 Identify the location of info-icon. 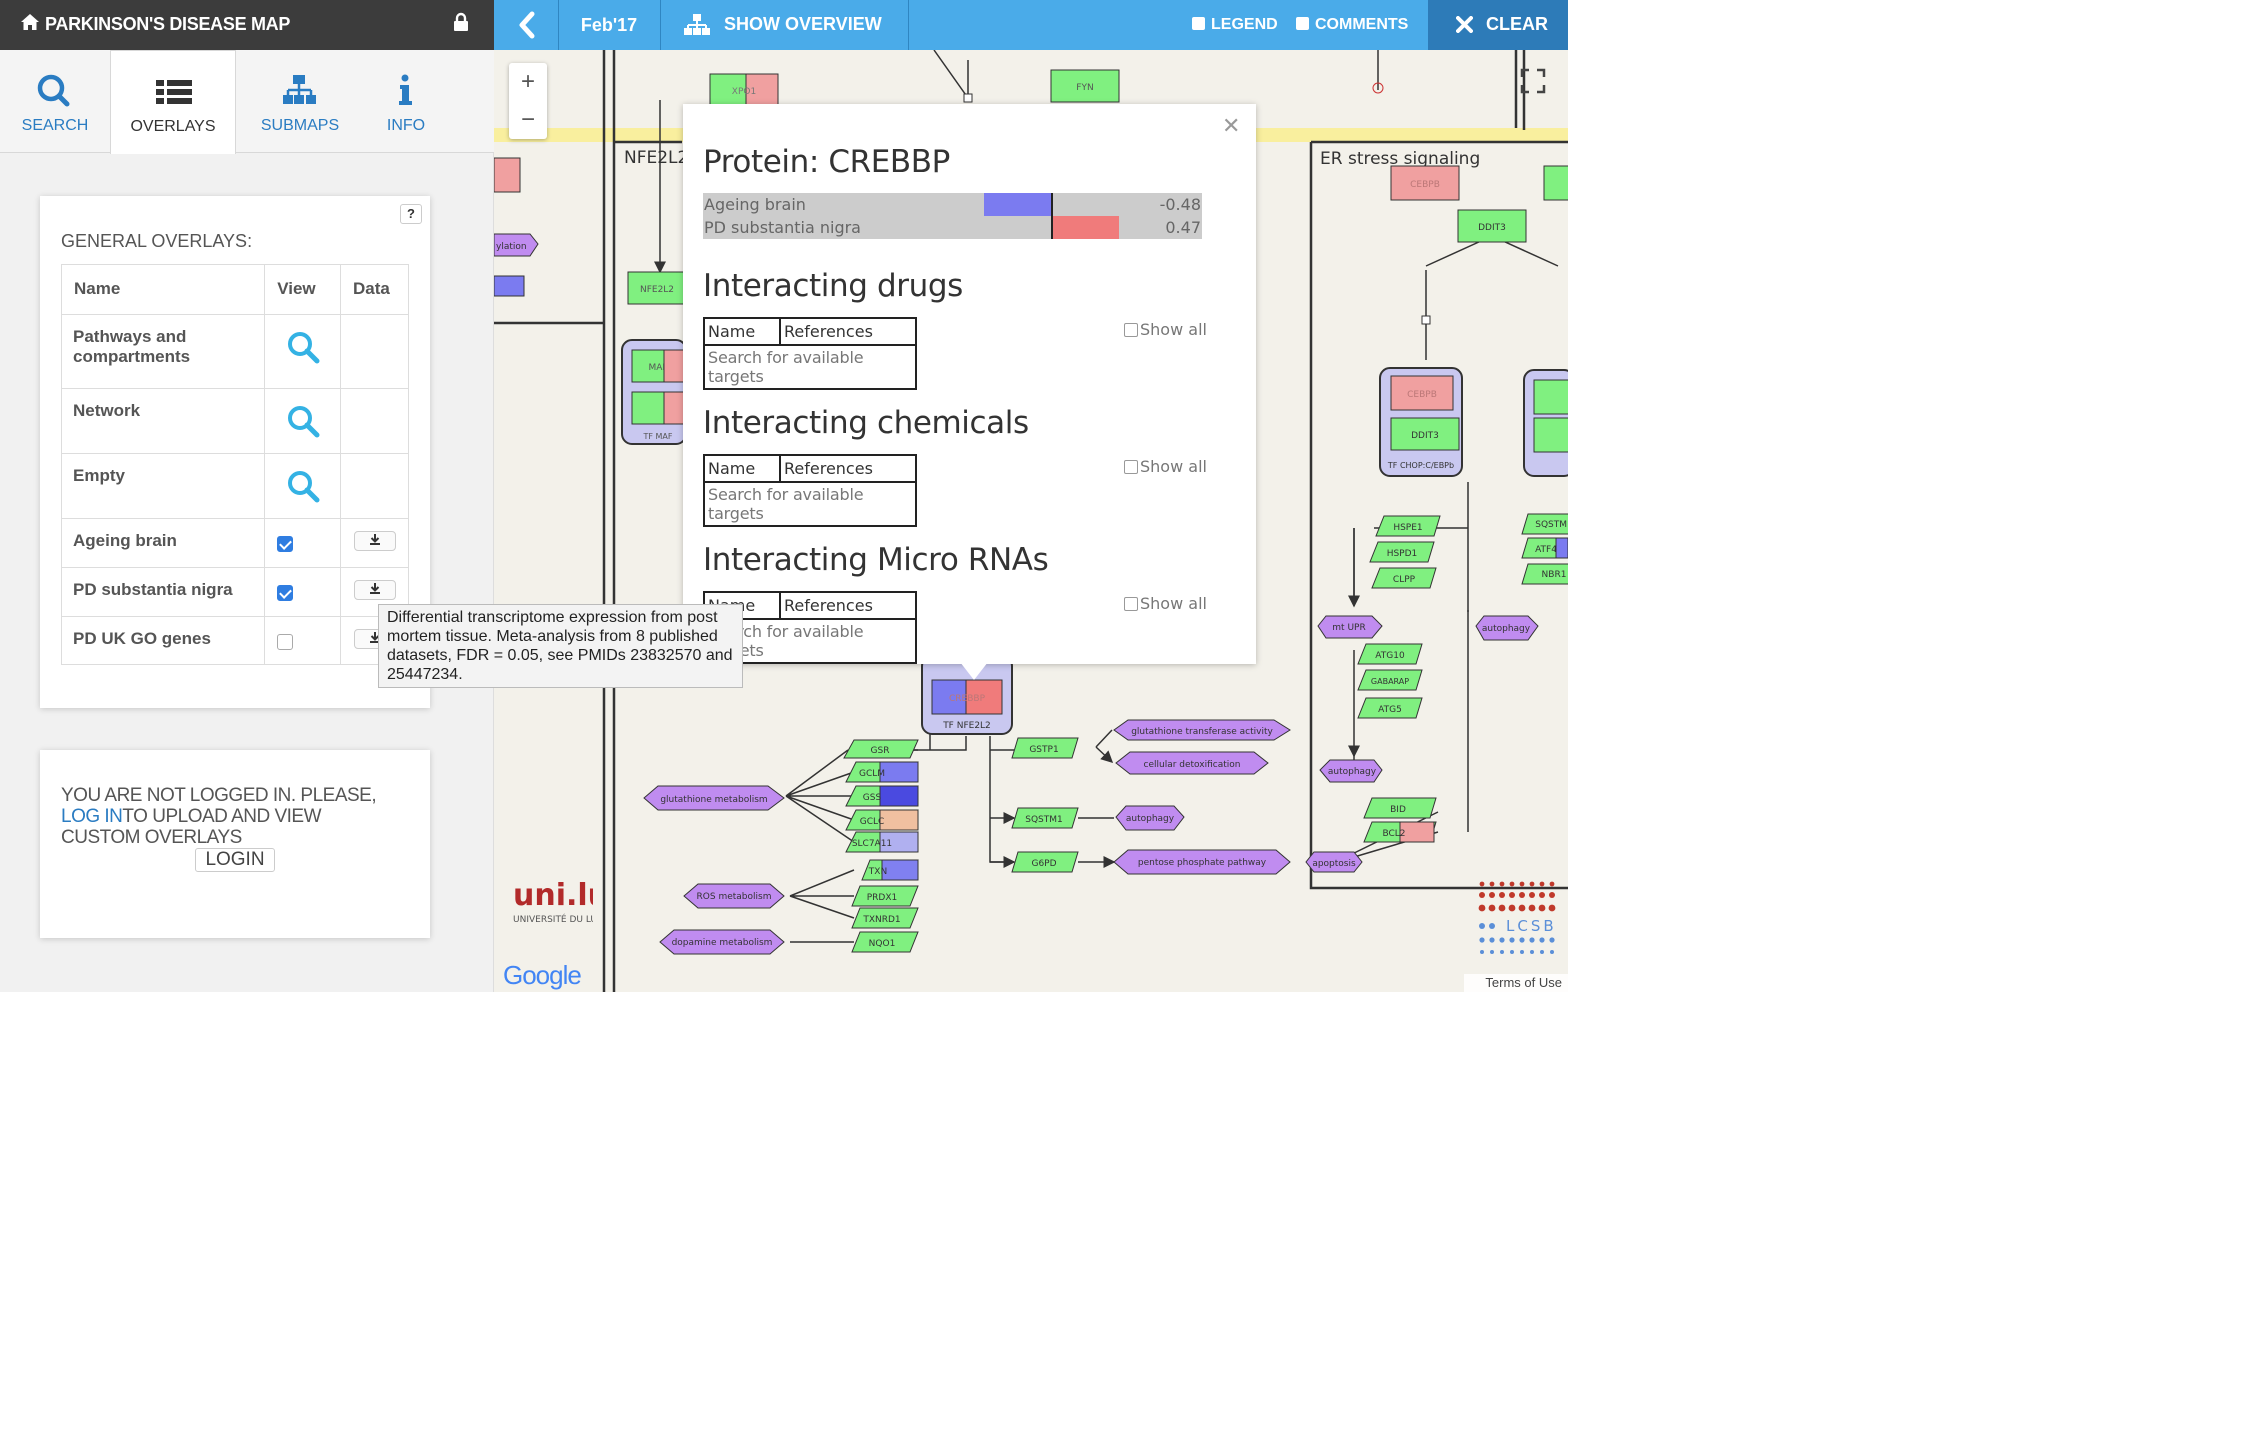
(405, 89).